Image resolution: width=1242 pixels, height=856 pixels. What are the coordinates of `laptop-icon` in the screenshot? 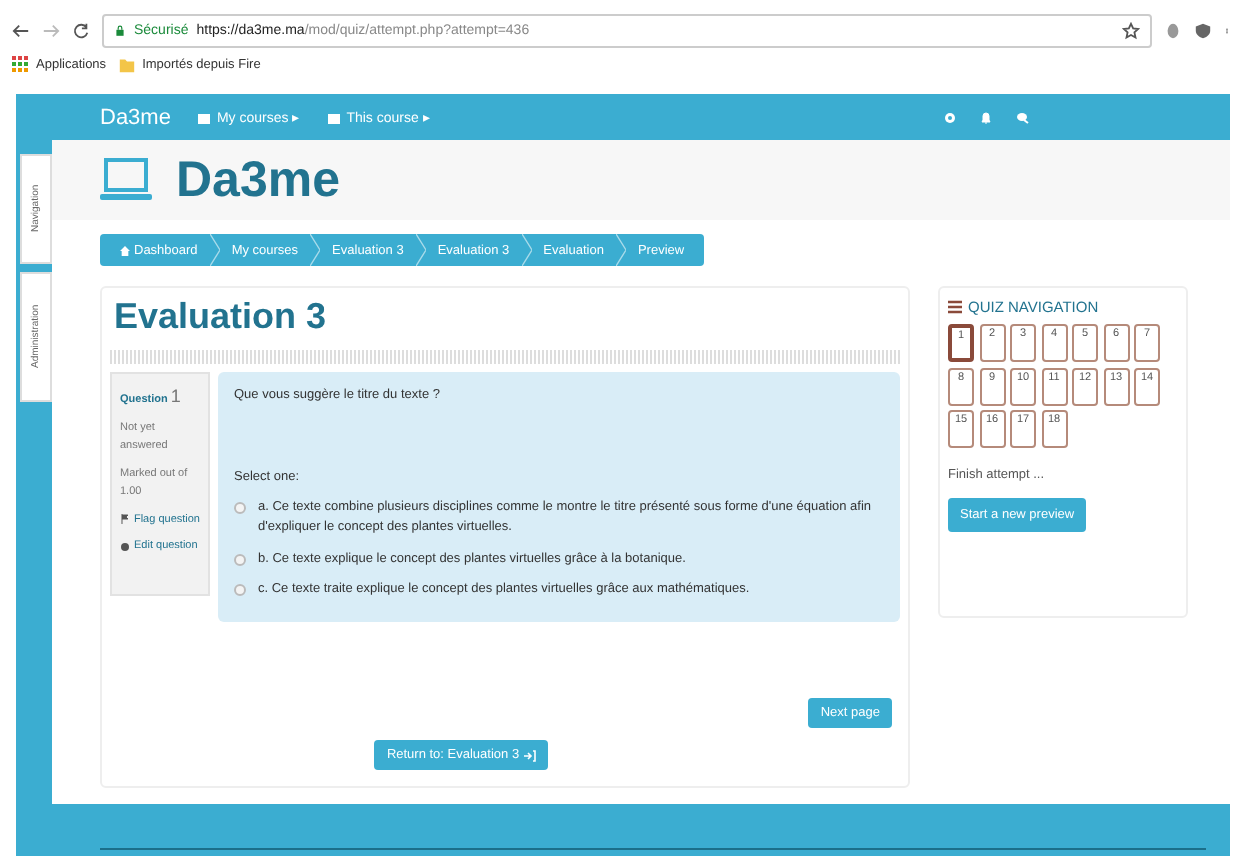 It's located at (126, 180).